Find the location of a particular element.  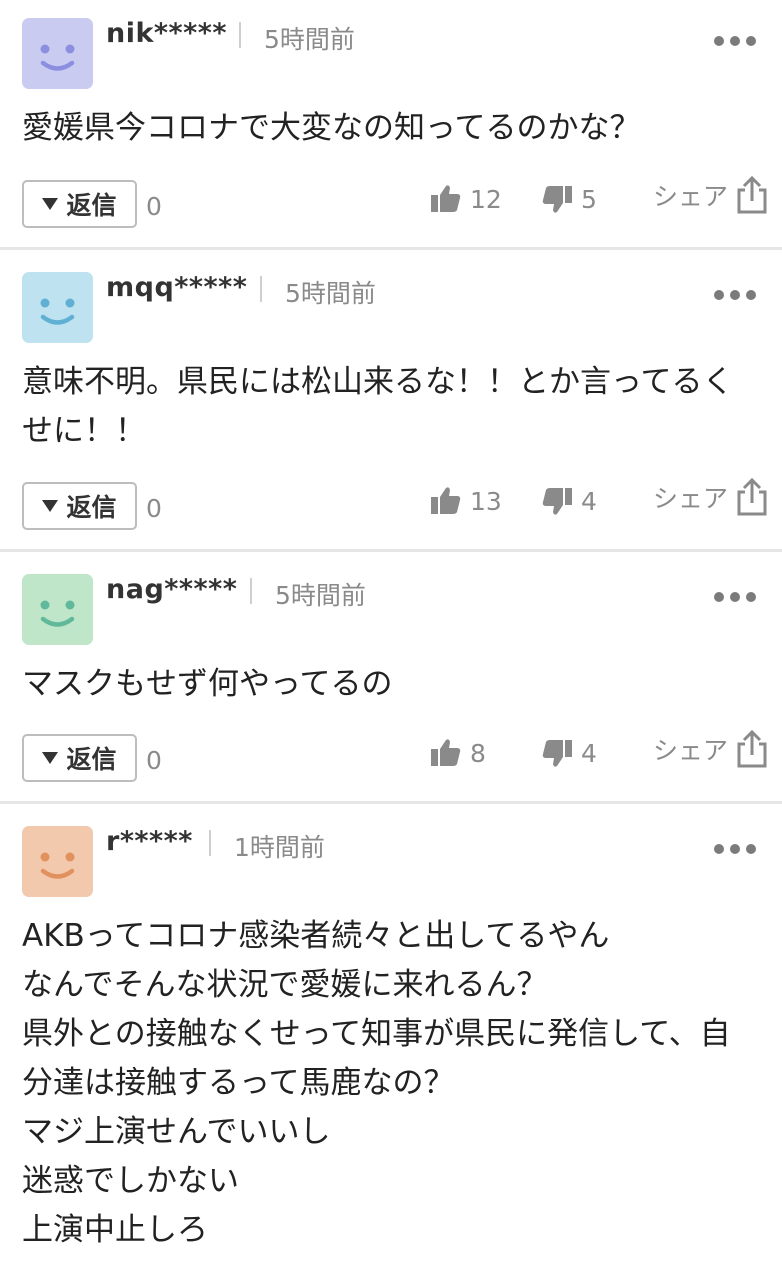

comment-line: 意味不明。県民には松山来るな！！とか言ってるく is located at coordinates (378, 382).